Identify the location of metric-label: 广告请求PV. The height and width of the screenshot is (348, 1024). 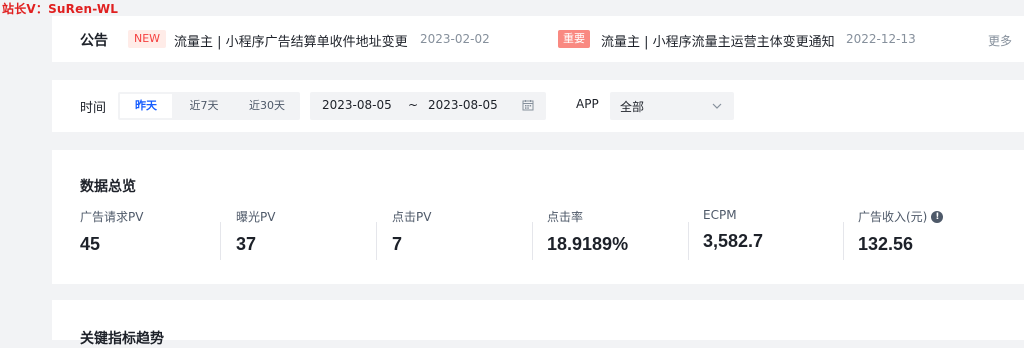
(112, 217).